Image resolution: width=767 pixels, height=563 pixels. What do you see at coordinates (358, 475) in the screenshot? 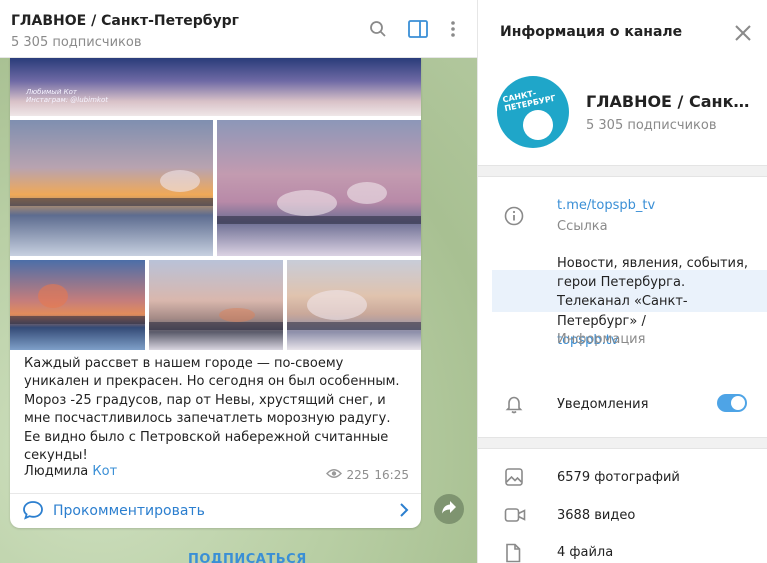
I see `views-count: 225` at bounding box center [358, 475].